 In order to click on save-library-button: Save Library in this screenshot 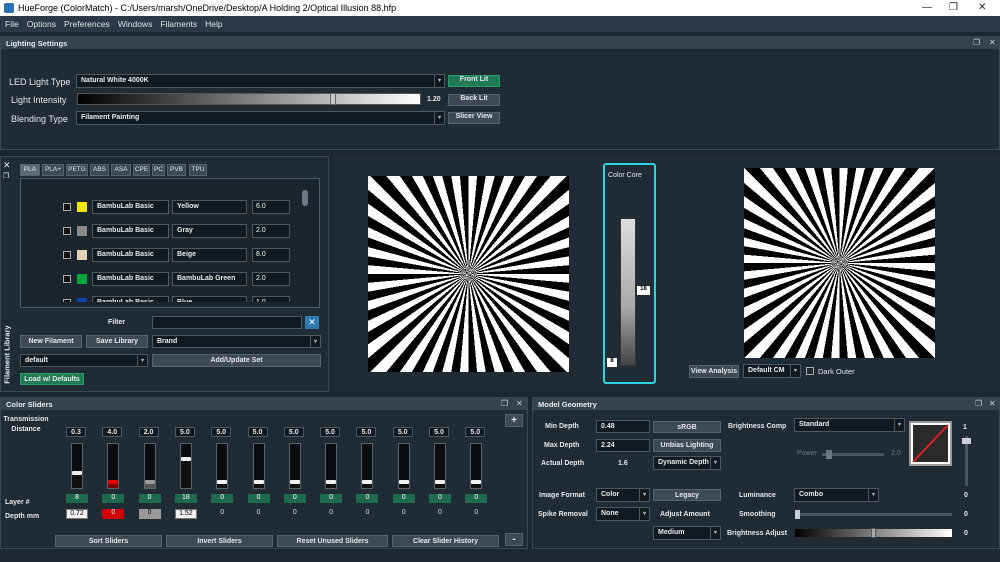, I will do `click(117, 341)`.